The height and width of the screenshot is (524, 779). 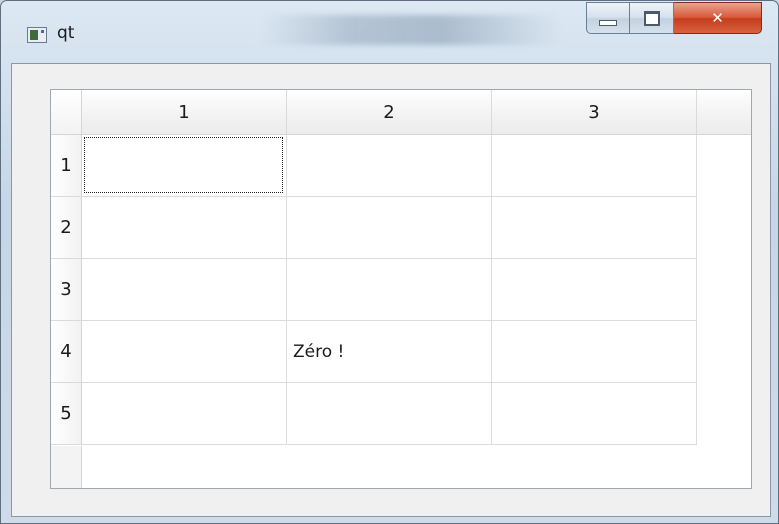 What do you see at coordinates (66, 290) in the screenshot?
I see `row-header-3: 3` at bounding box center [66, 290].